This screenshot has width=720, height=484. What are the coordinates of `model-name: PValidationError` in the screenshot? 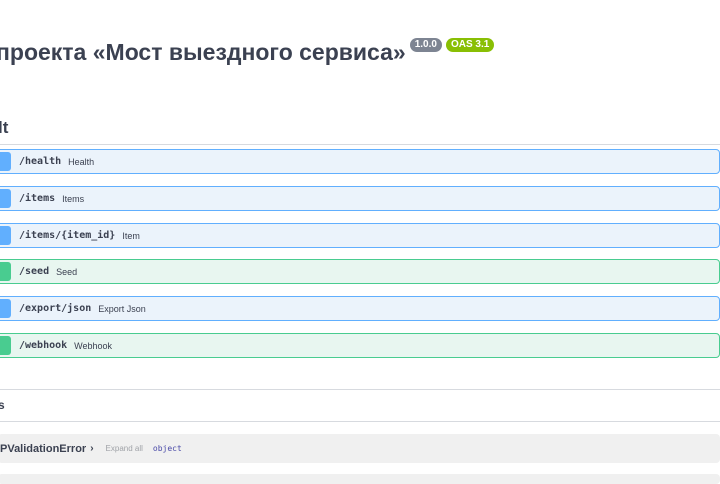 It's located at (43, 448).